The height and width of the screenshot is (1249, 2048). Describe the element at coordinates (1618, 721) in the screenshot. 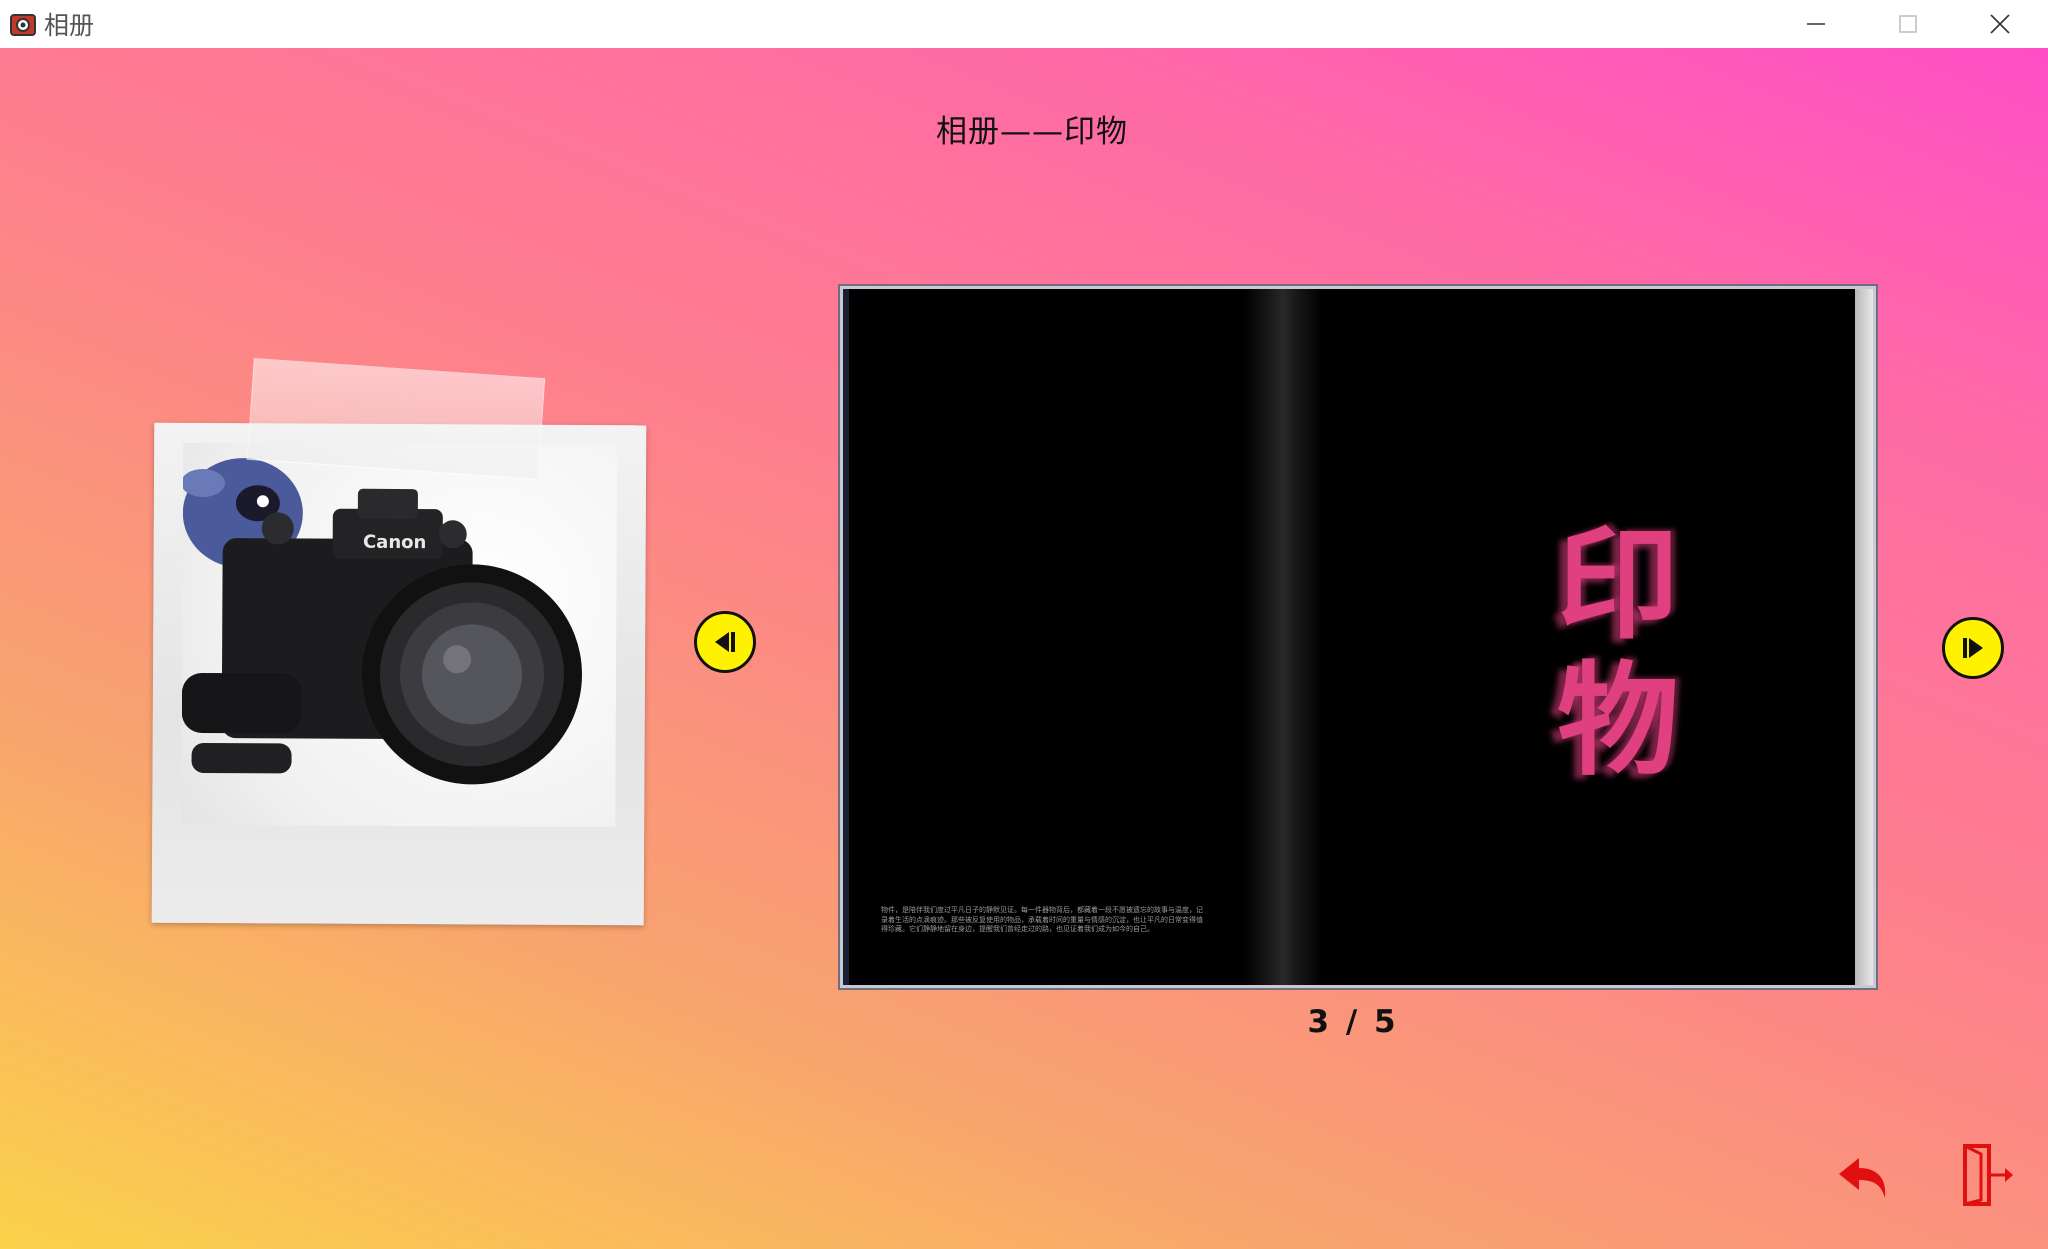

I see `cover-title-line-2: 物` at that location.